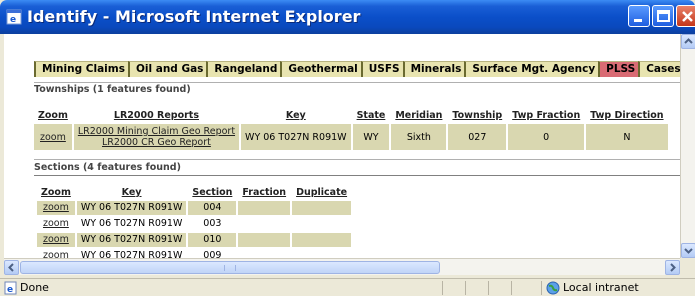 Image resolution: width=695 pixels, height=296 pixels. Describe the element at coordinates (381, 69) in the screenshot. I see `tab-usfs: USFS` at that location.